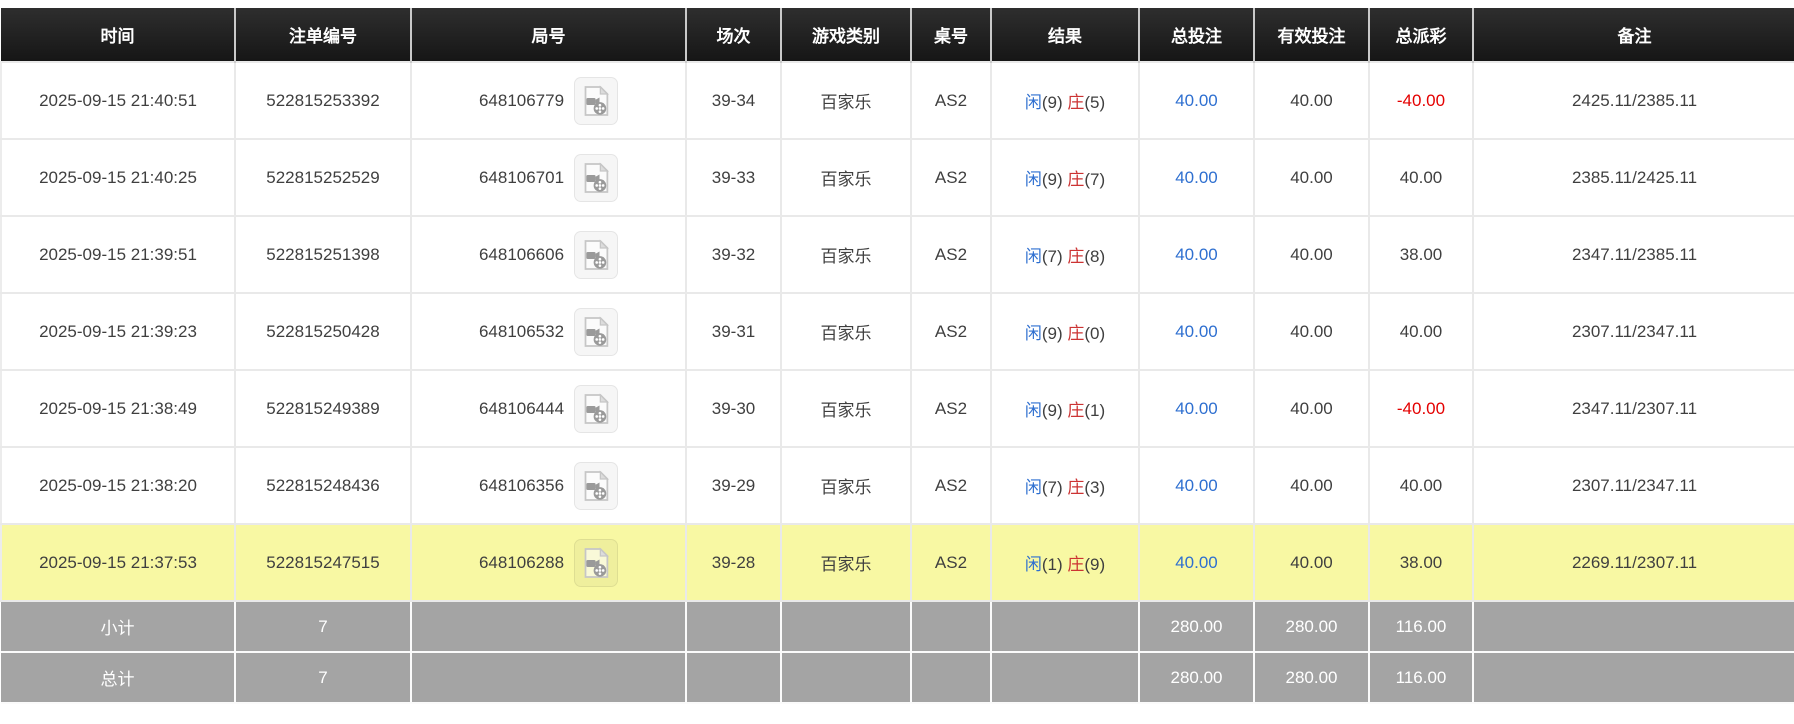  Describe the element at coordinates (733, 331) in the screenshot. I see `cell-session: 39-31` at that location.